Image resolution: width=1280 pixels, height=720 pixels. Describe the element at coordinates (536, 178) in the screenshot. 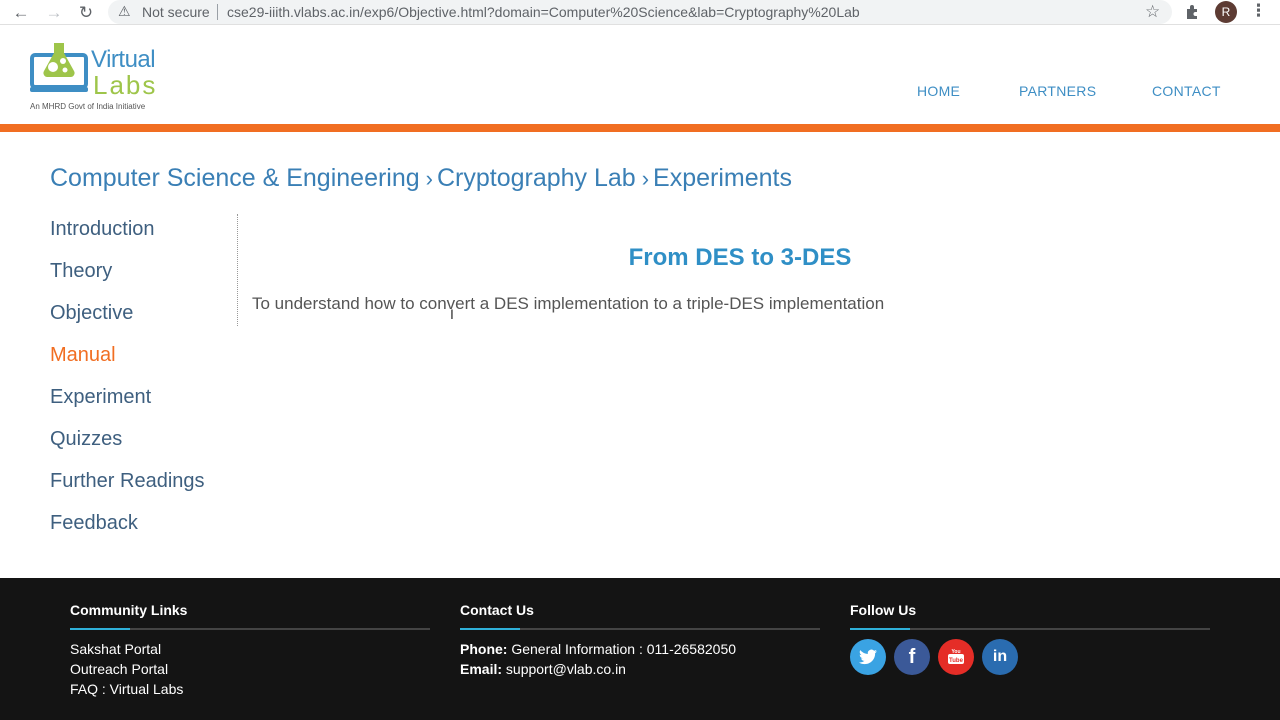

I see `breadcrumb-lab: Cryptography Lab` at that location.